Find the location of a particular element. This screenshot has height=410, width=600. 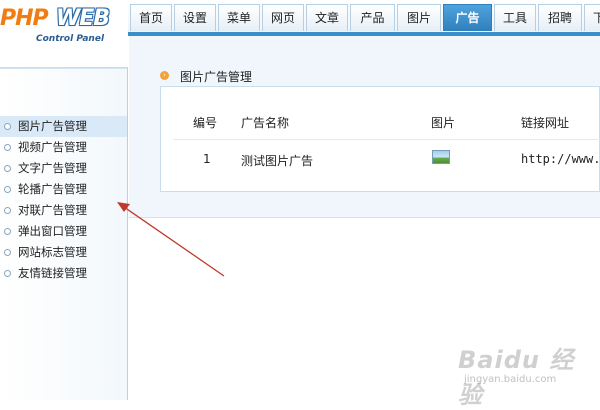

tab-pages: 网页 is located at coordinates (283, 17).